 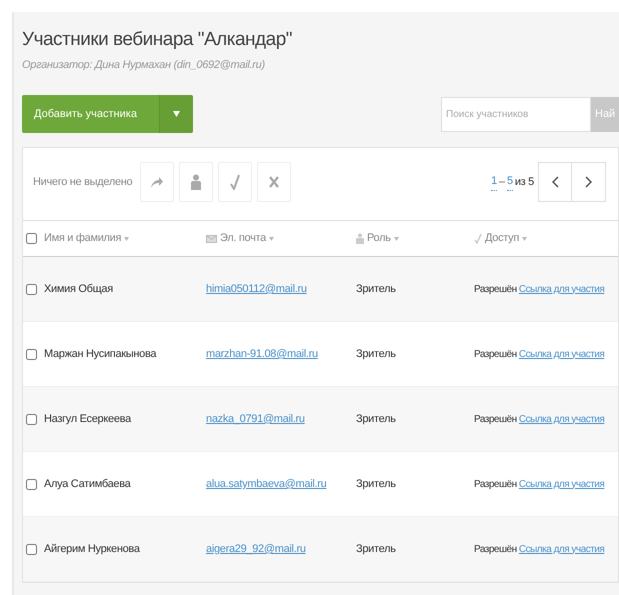 What do you see at coordinates (256, 288) in the screenshot?
I see `email-link: himia050112@mail.ru` at bounding box center [256, 288].